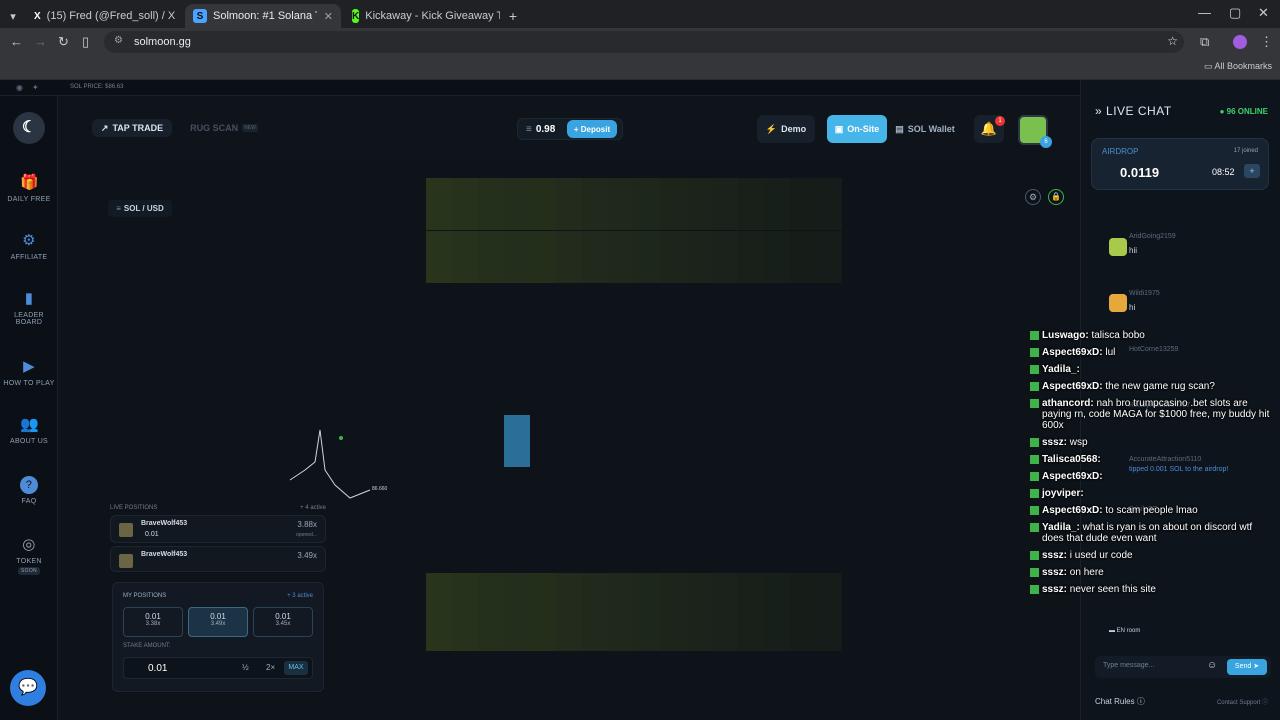 This screenshot has width=1280, height=720. Describe the element at coordinates (644, 42) in the screenshot. I see `url-input: ⚙ solmoon.gg ☆` at that location.